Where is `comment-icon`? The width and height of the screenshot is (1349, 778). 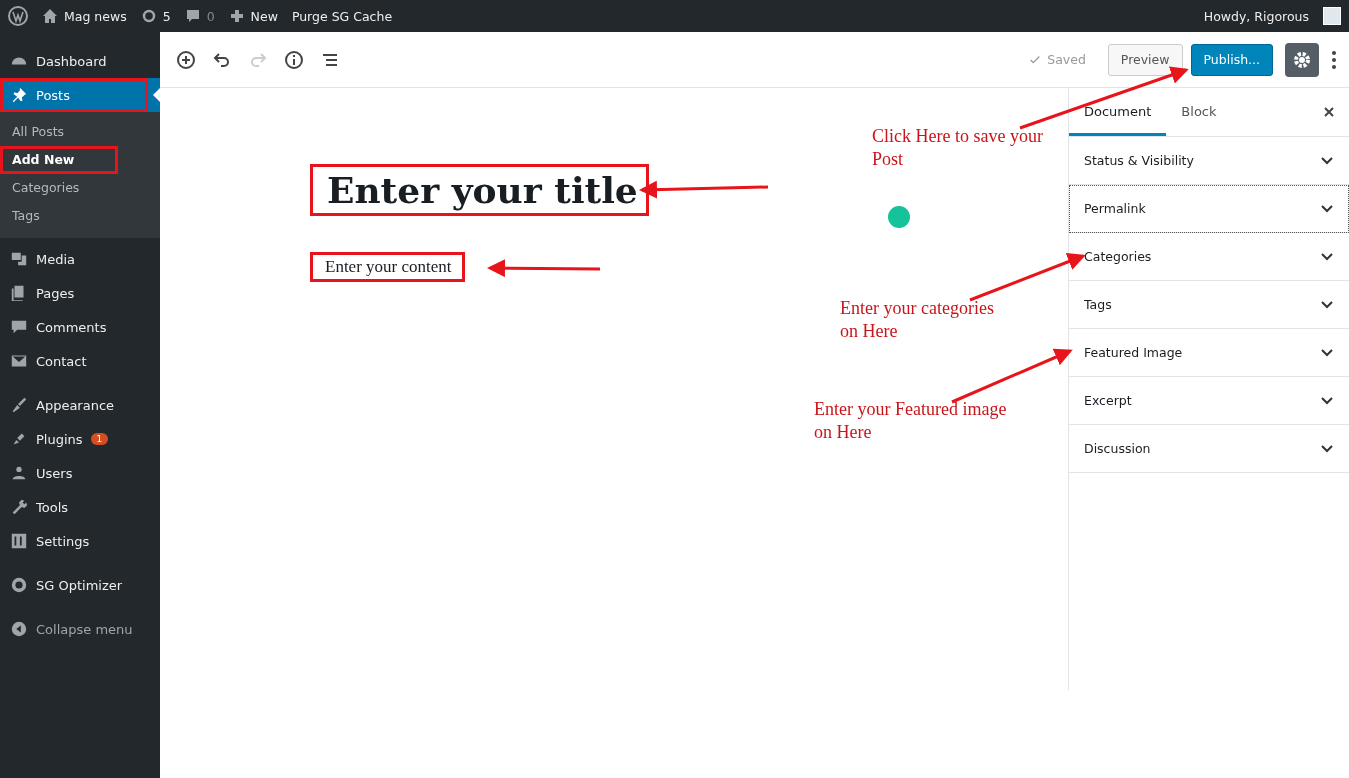
comment-icon is located at coordinates (192, 16).